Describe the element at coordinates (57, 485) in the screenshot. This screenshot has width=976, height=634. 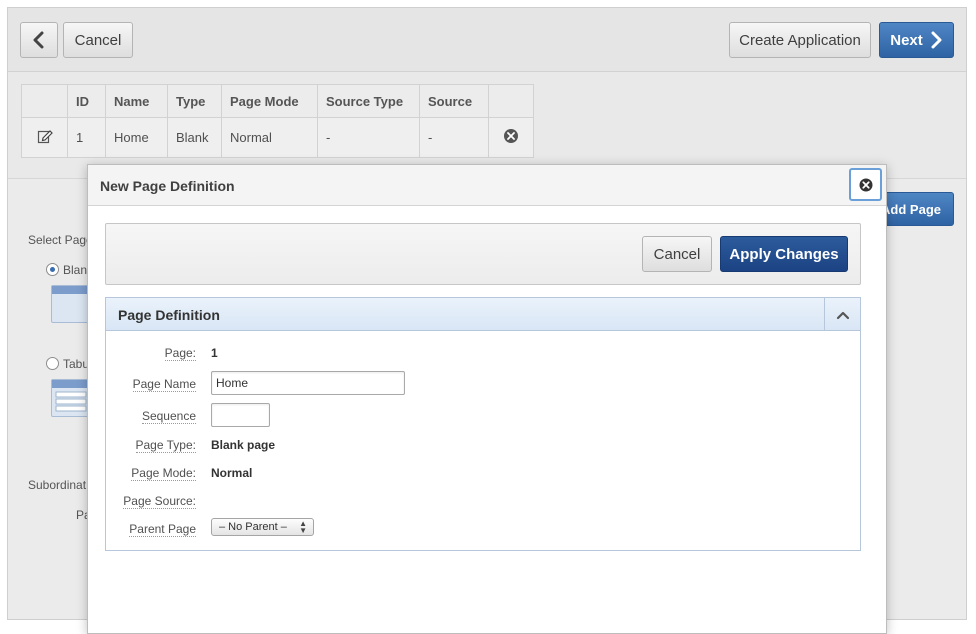
I see `subordinate-label: Subordinat` at that location.